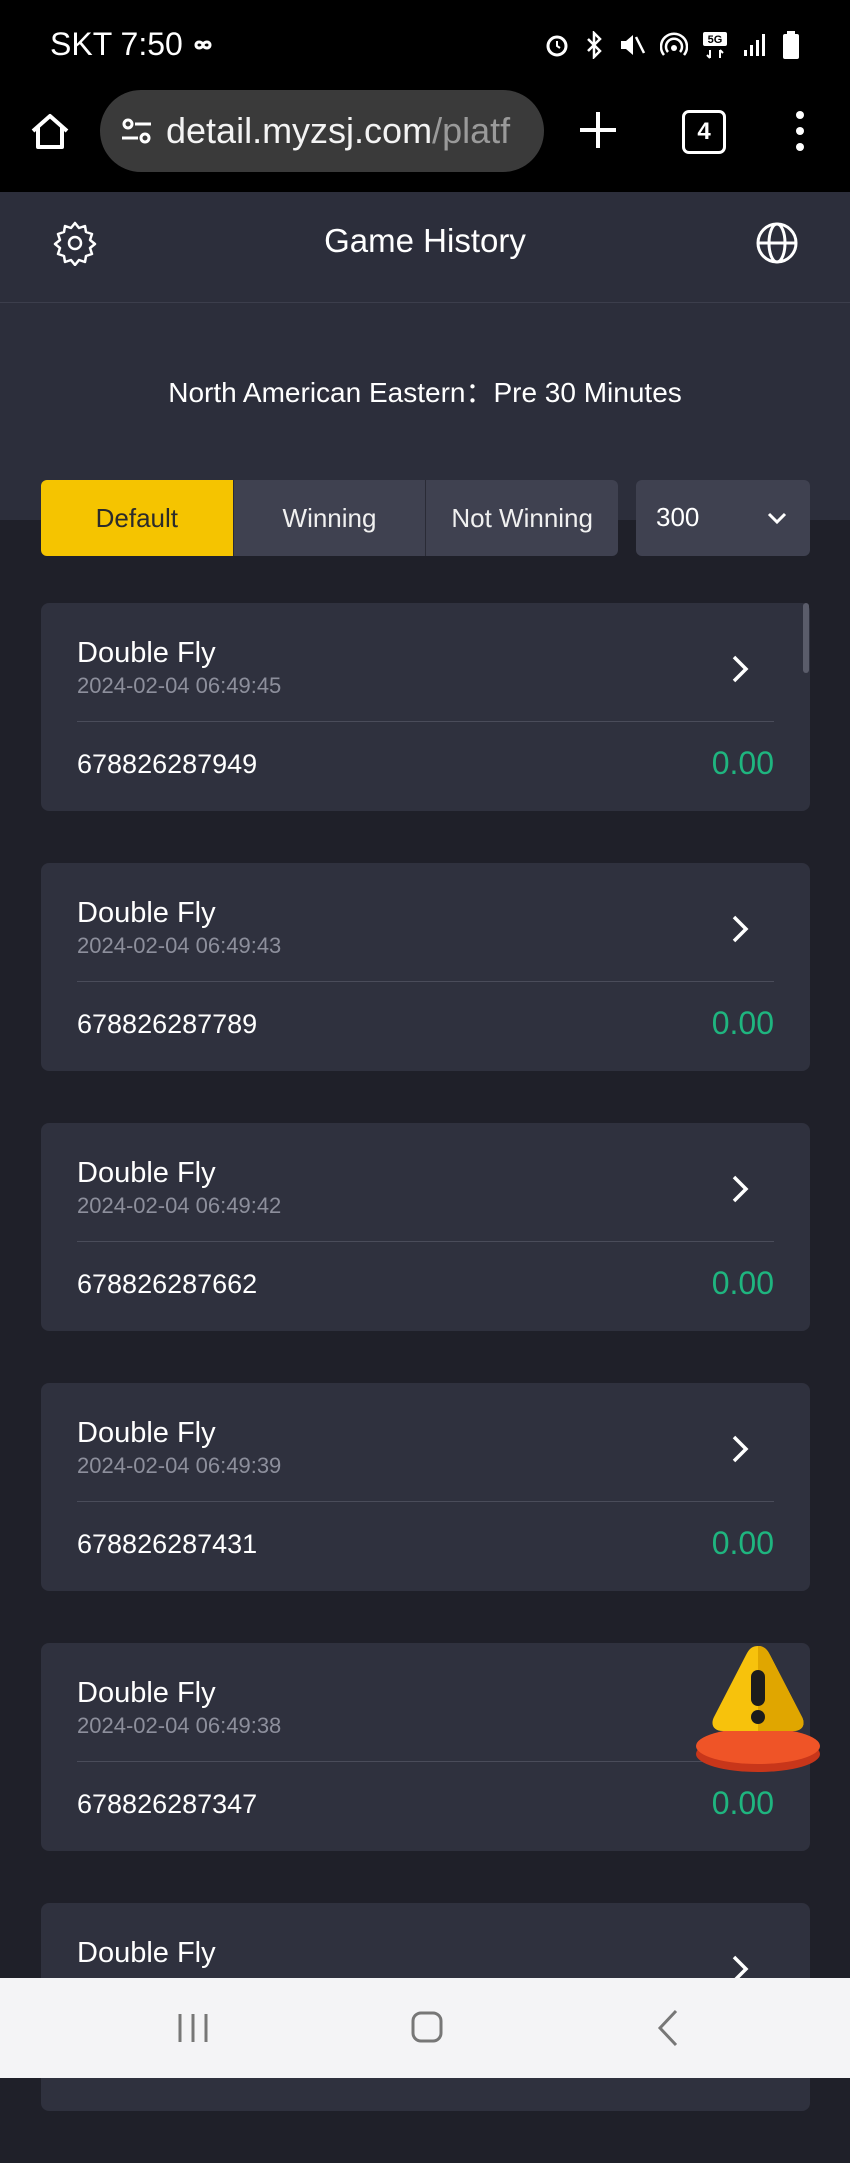 The height and width of the screenshot is (2163, 850). What do you see at coordinates (800, 131) in the screenshot?
I see `more-menu-icon` at bounding box center [800, 131].